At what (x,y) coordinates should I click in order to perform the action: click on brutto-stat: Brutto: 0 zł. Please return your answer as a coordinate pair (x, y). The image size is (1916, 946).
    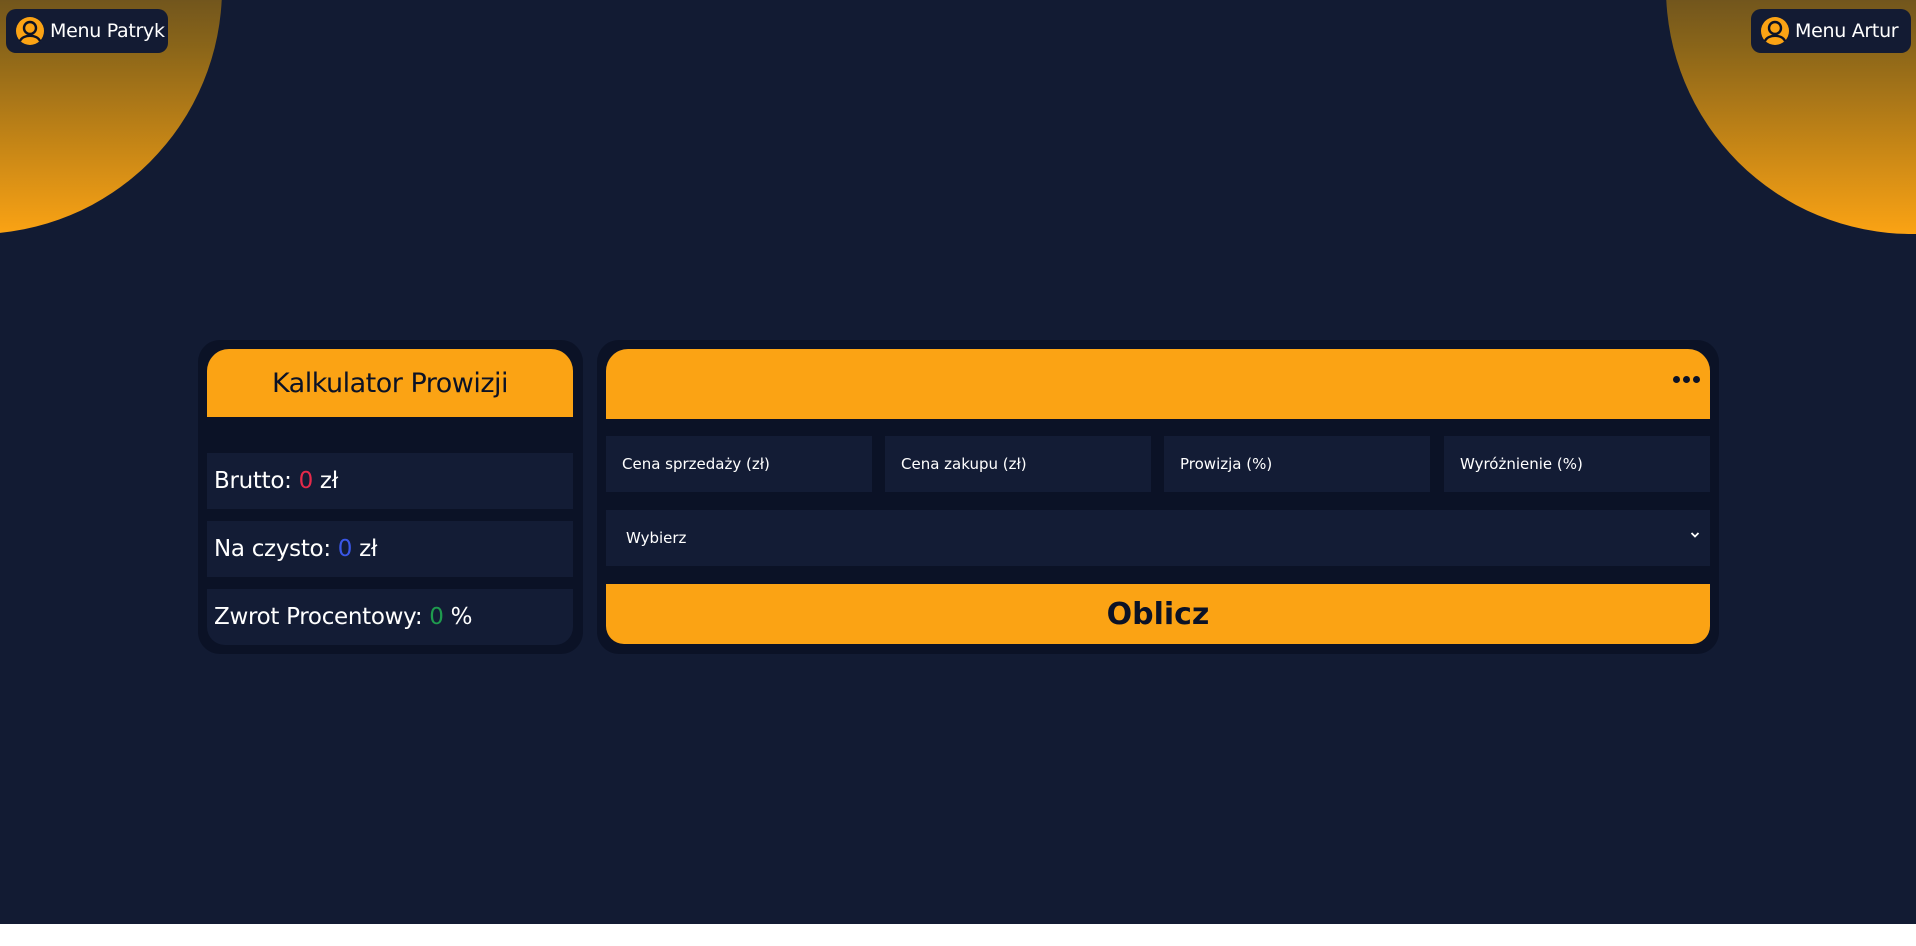
    Looking at the image, I should click on (390, 481).